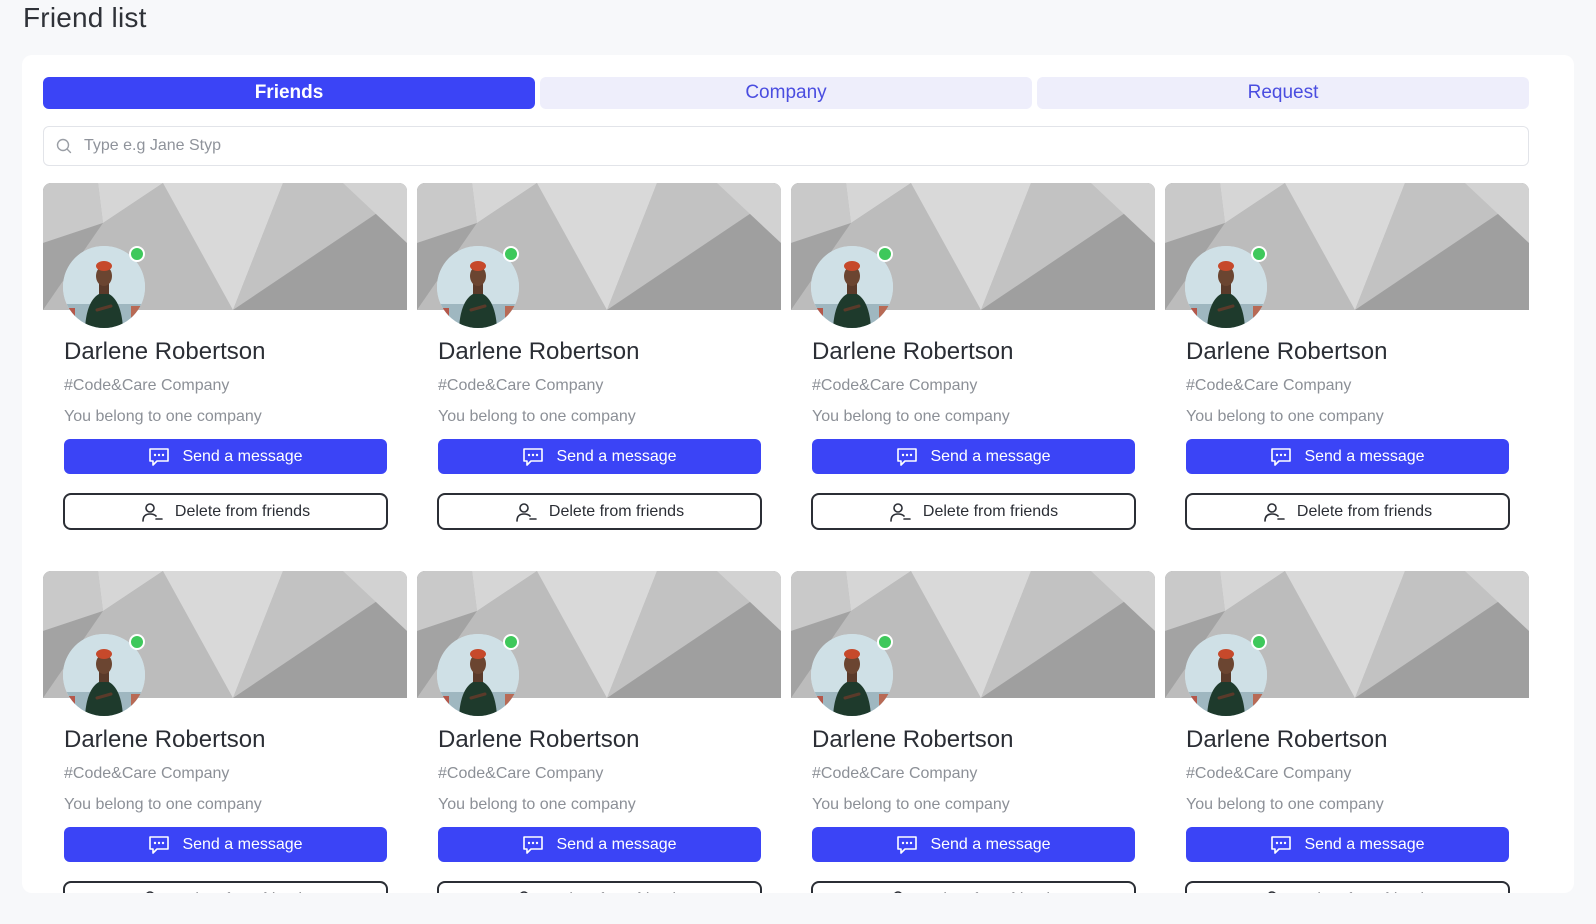 This screenshot has height=924, width=1596. I want to click on tab-company: Company, so click(786, 93).